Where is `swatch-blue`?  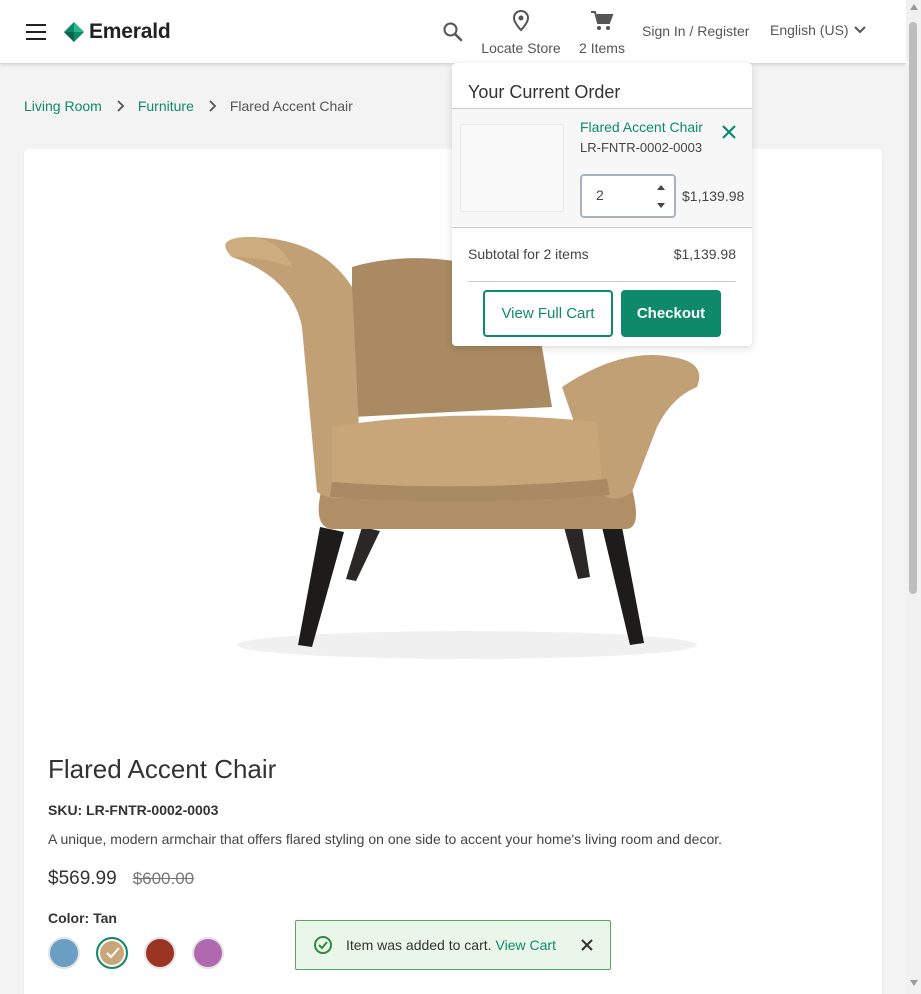
swatch-blue is located at coordinates (64, 953).